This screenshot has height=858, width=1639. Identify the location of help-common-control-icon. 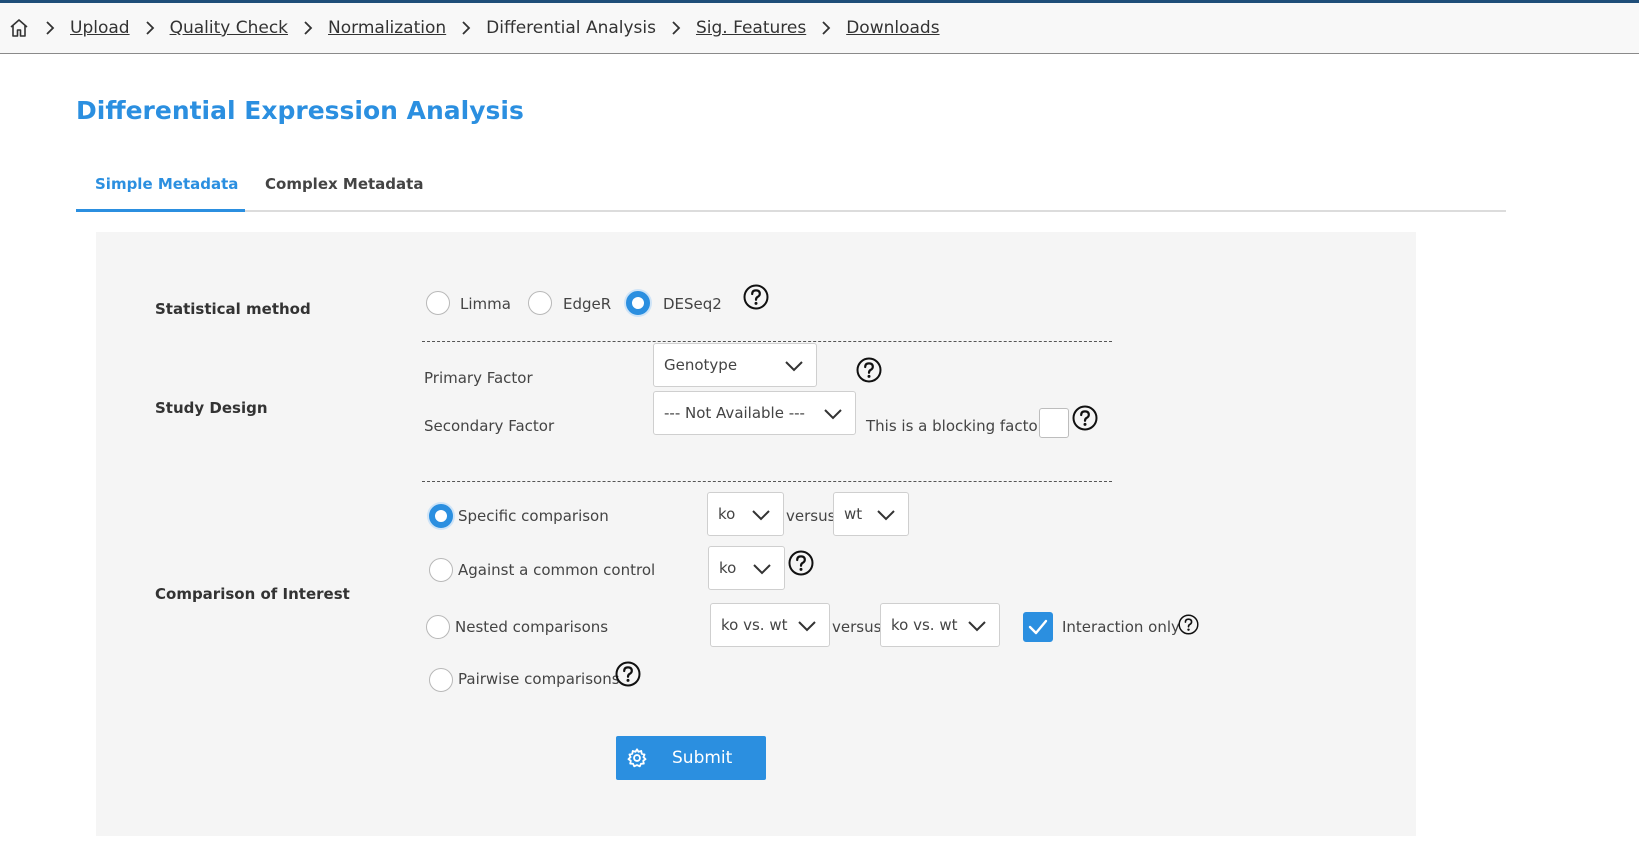
(801, 563).